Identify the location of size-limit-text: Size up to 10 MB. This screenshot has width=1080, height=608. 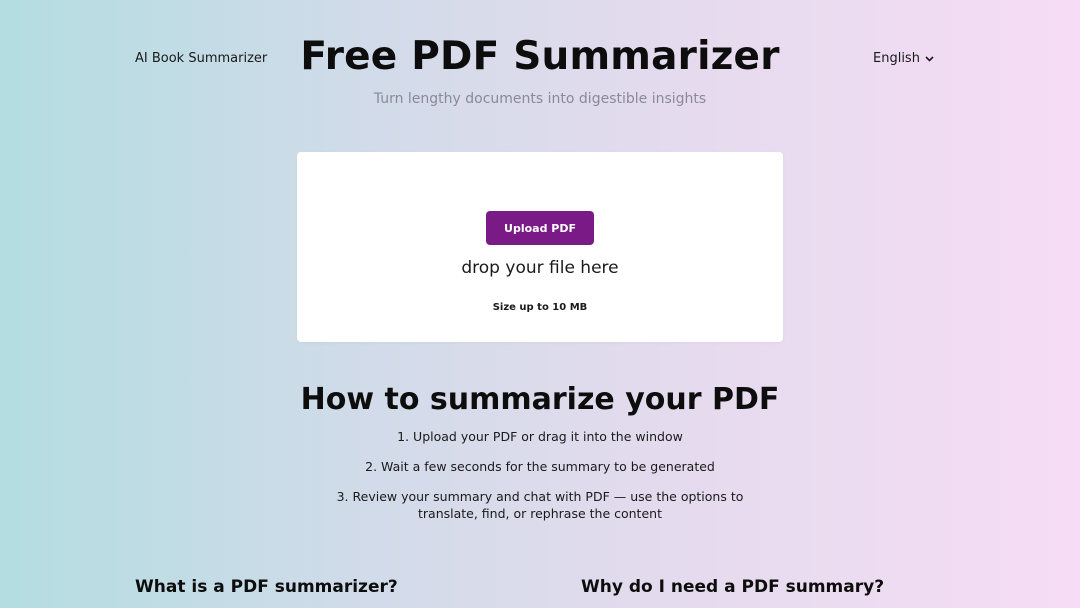
(540, 307).